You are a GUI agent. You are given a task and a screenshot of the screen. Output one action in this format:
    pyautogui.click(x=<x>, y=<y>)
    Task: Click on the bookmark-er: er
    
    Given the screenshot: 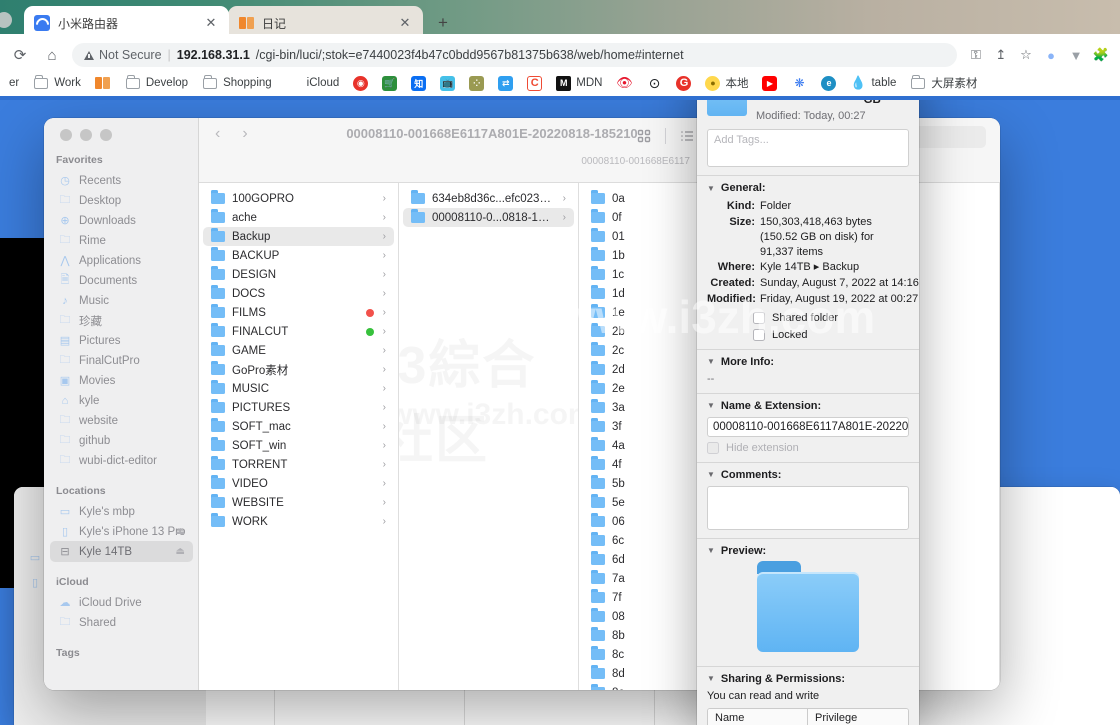 What is the action you would take?
    pyautogui.click(x=14, y=83)
    